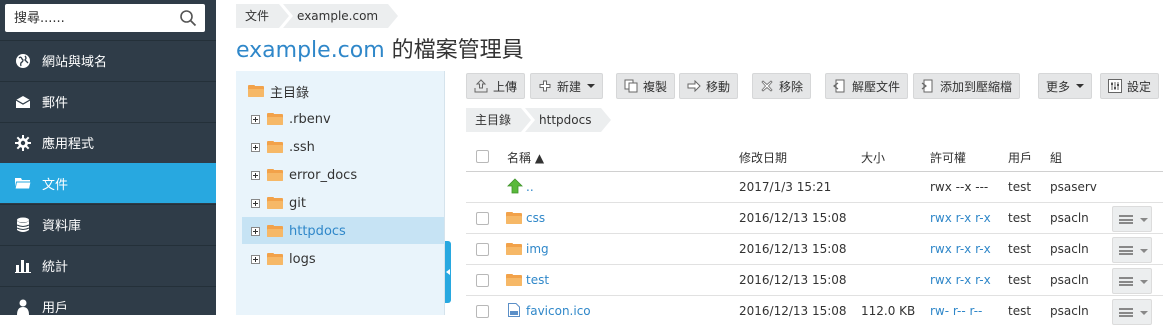 This screenshot has height=327, width=1173. I want to click on file-name-link: test, so click(537, 280).